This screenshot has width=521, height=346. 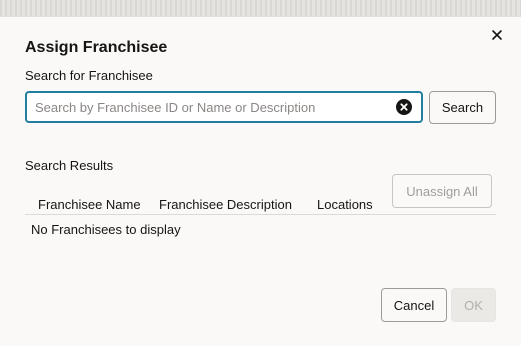 I want to click on table-header-divider, so click(x=260, y=214).